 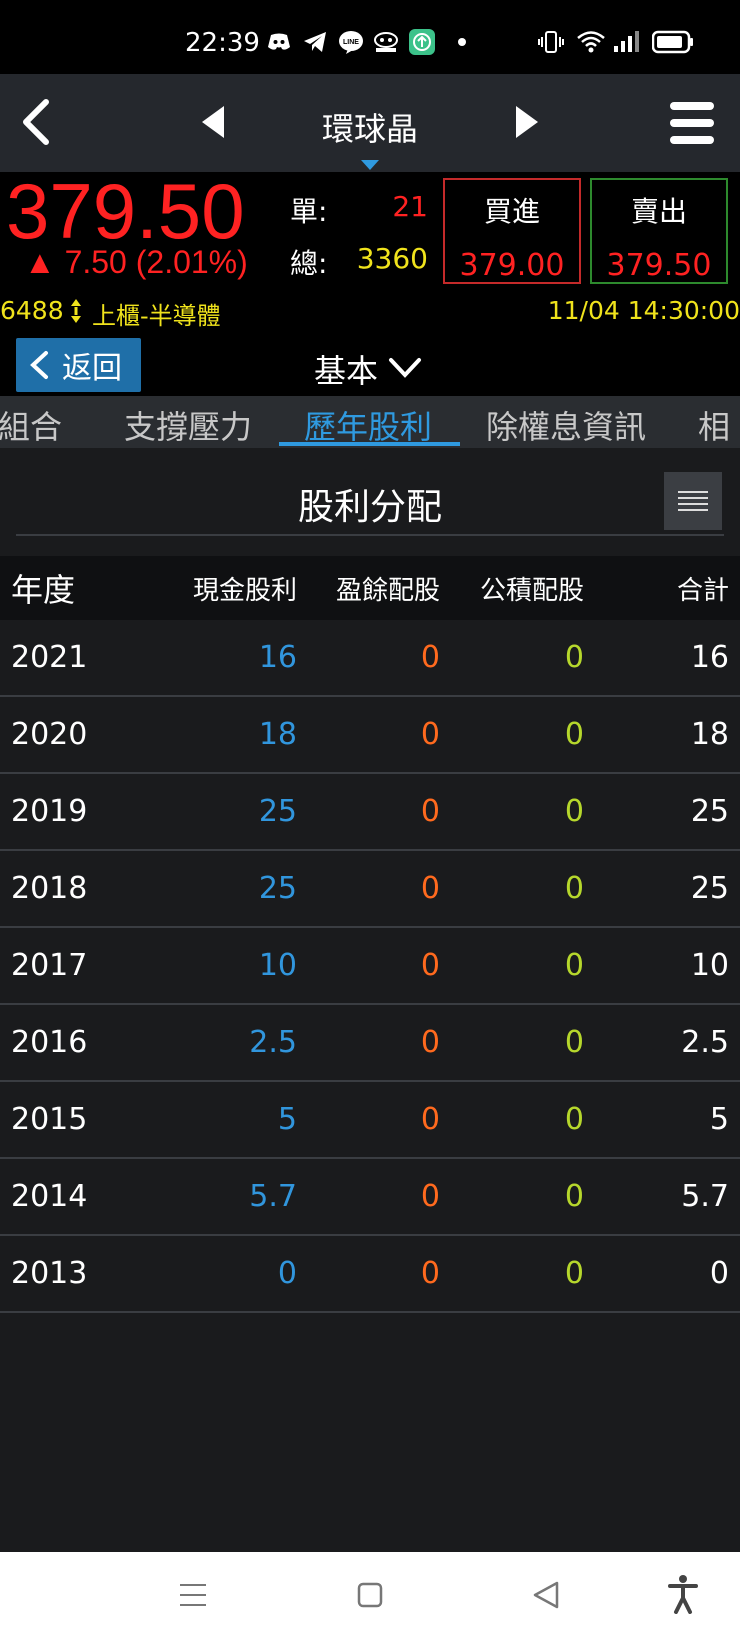 What do you see at coordinates (273, 1196) in the screenshot?
I see `cell-cash: 5.7` at bounding box center [273, 1196].